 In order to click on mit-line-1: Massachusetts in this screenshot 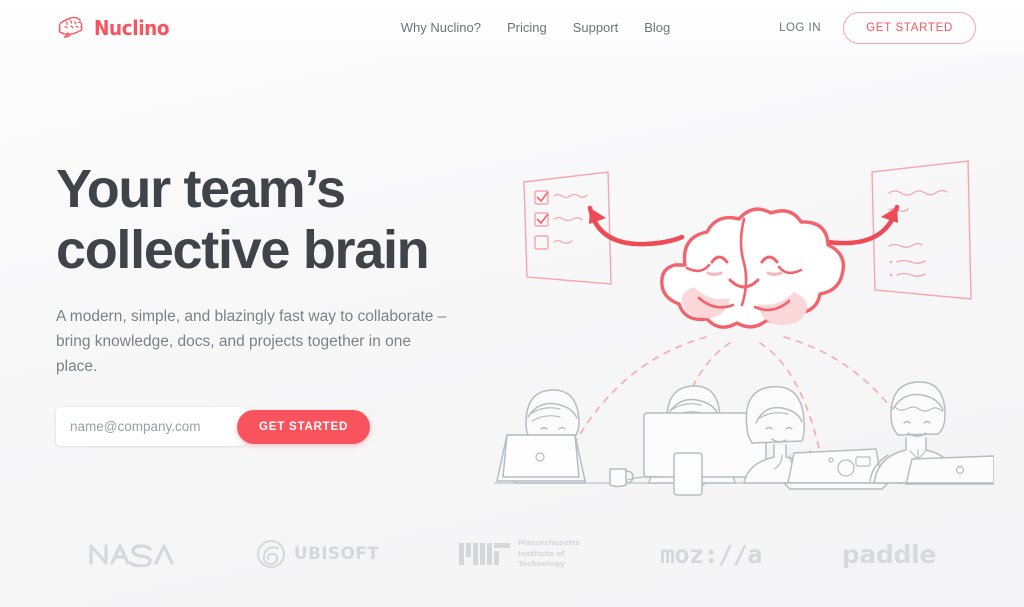, I will do `click(549, 542)`.